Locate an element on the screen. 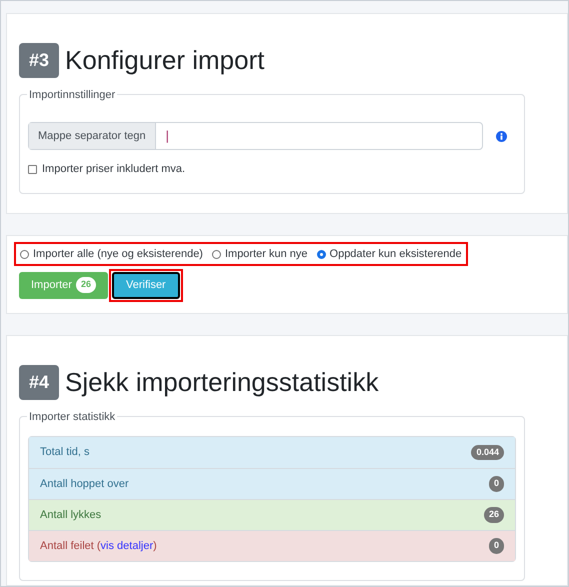 The width and height of the screenshot is (569, 587). radio-label: Importer alle (nye og eksisterende) is located at coordinates (118, 254).